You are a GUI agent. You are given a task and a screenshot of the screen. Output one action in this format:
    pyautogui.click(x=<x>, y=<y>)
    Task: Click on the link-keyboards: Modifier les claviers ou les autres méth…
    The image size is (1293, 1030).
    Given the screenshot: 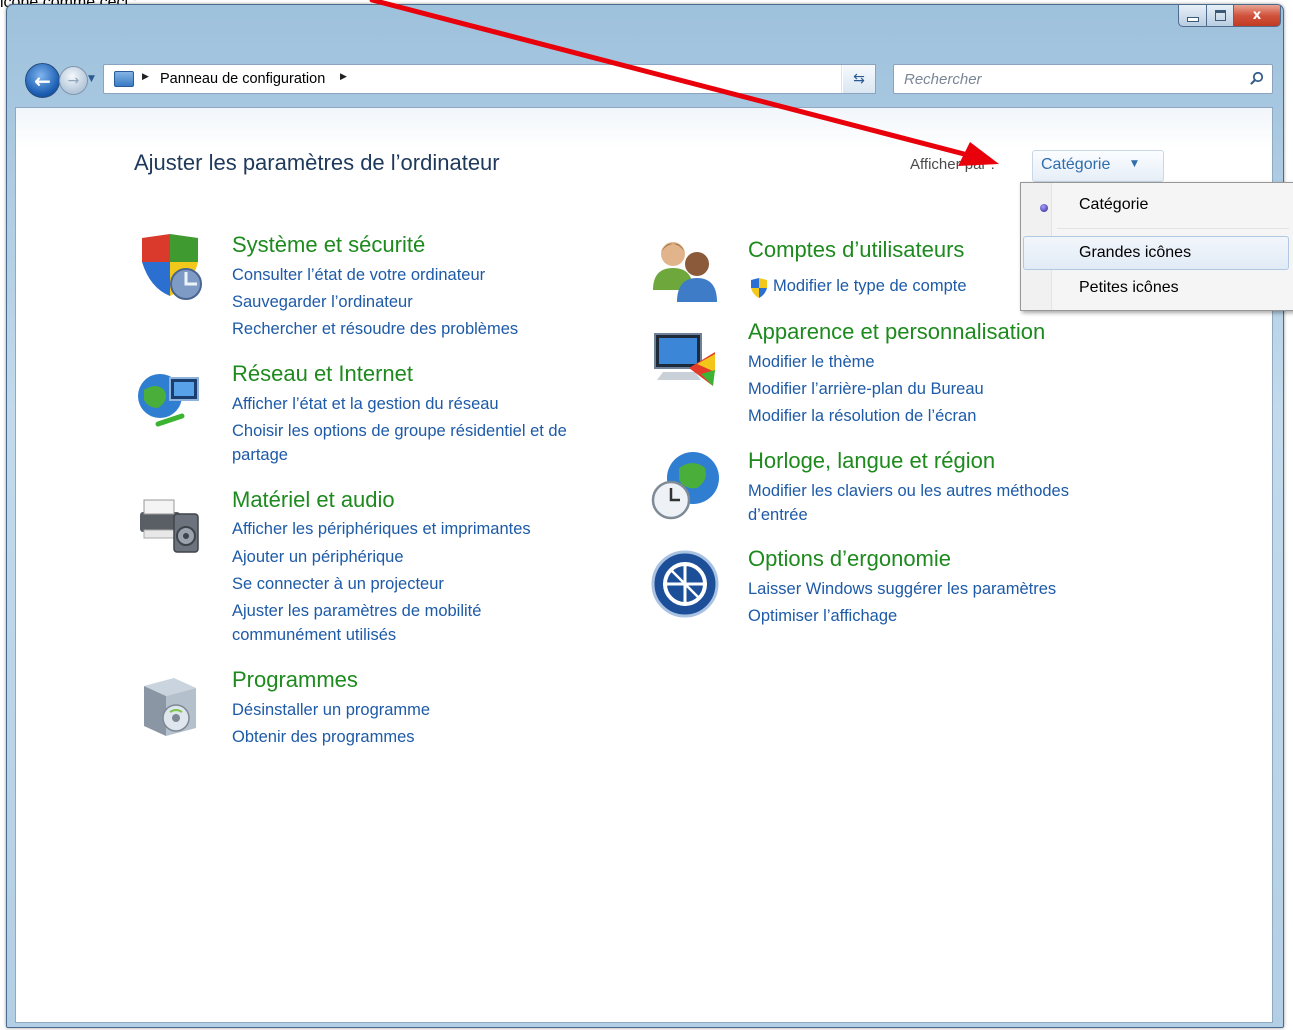 What is the action you would take?
    pyautogui.click(x=908, y=491)
    